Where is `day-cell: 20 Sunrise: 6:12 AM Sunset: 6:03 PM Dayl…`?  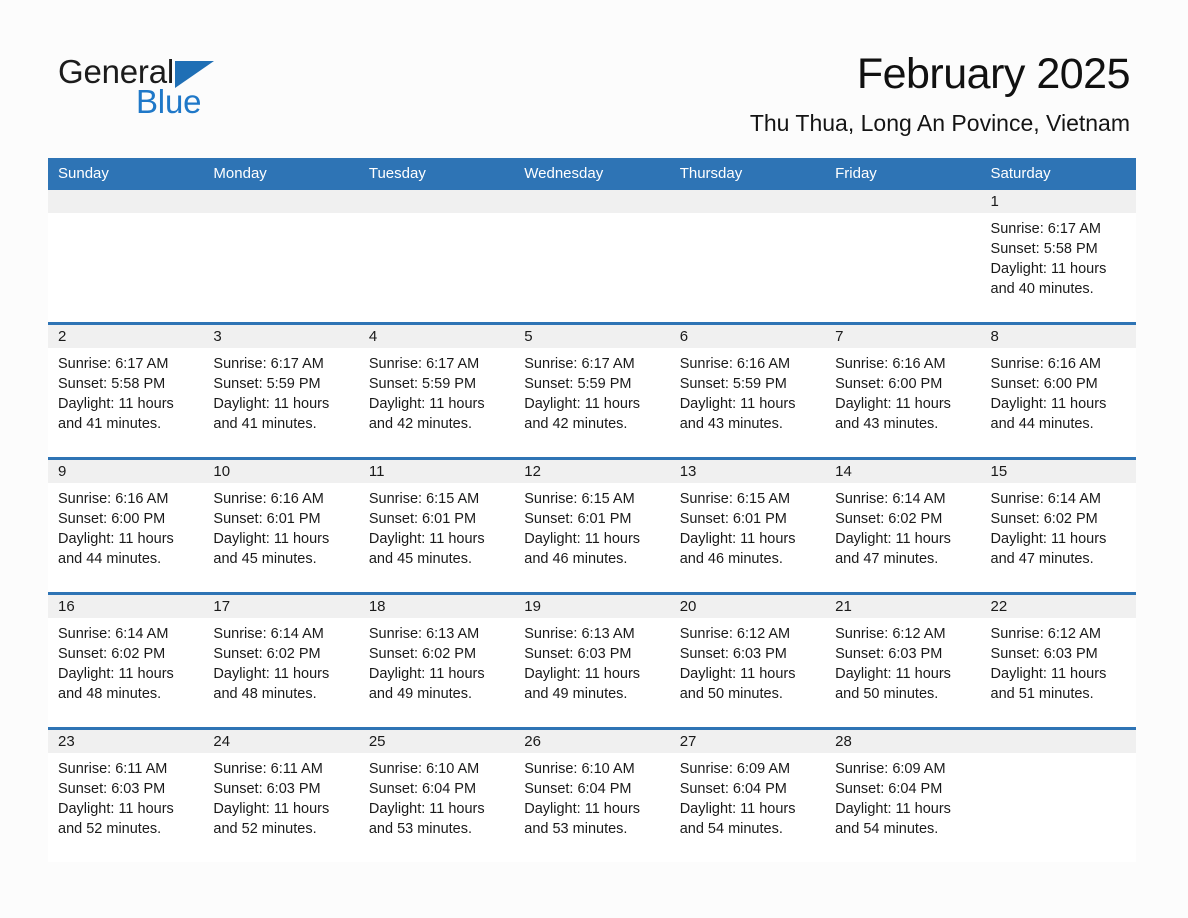 day-cell: 20 Sunrise: 6:12 AM Sunset: 6:03 PM Dayl… is located at coordinates (747, 660).